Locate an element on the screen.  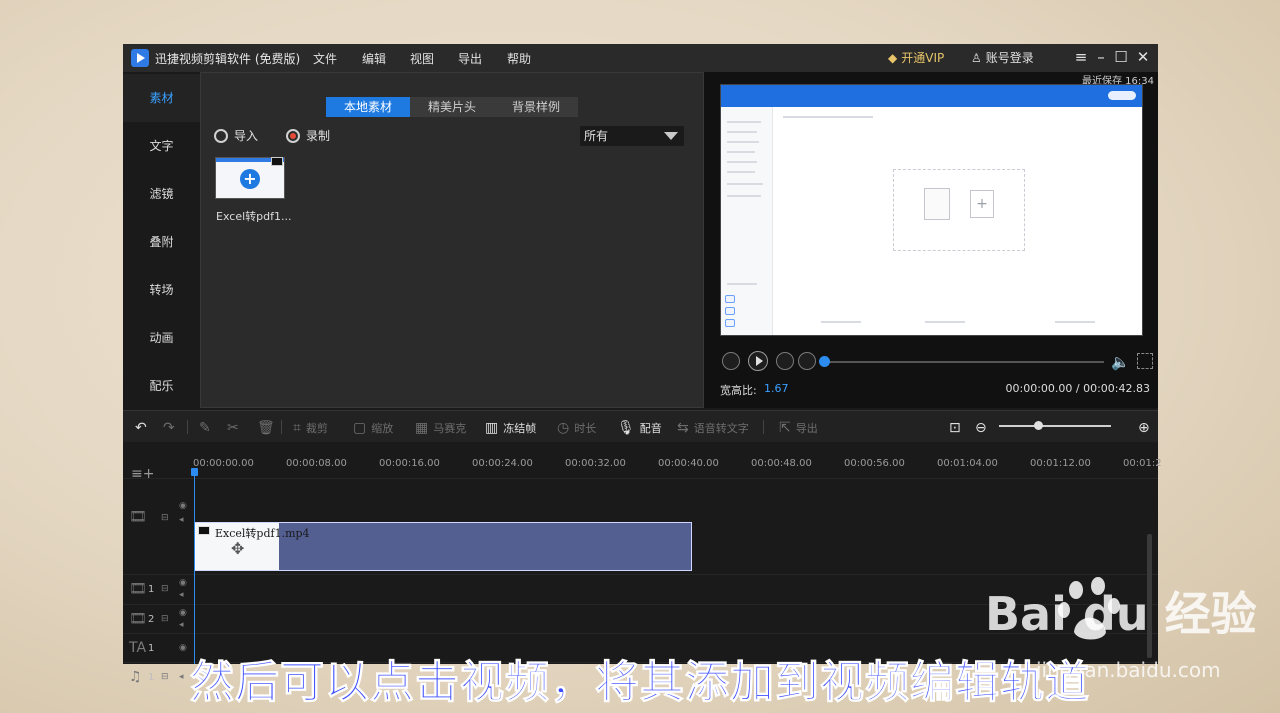
record-button: 录制 is located at coordinates (308, 135).